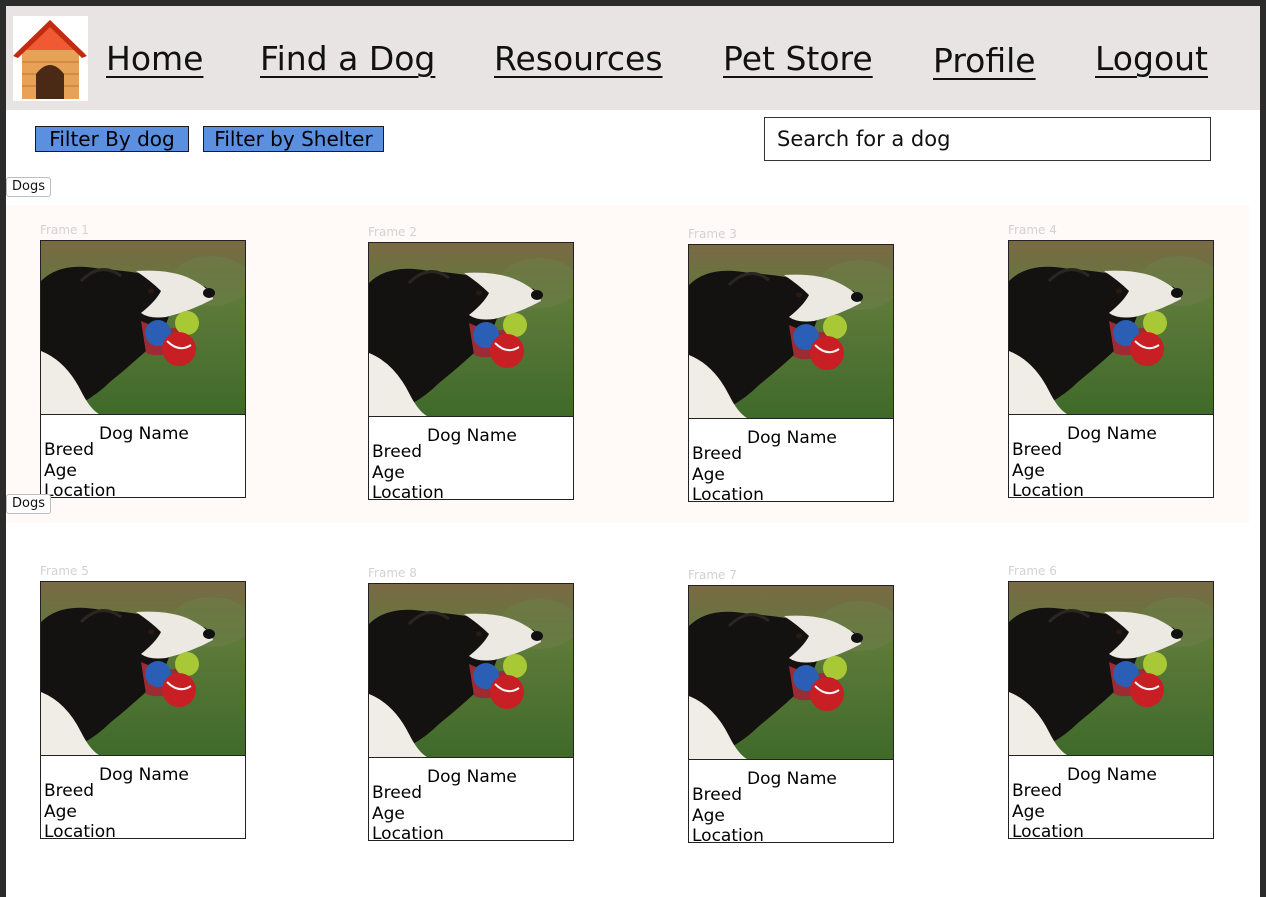 The image size is (1266, 897). I want to click on filter-by-dog-button: Filter By dog, so click(112, 139).